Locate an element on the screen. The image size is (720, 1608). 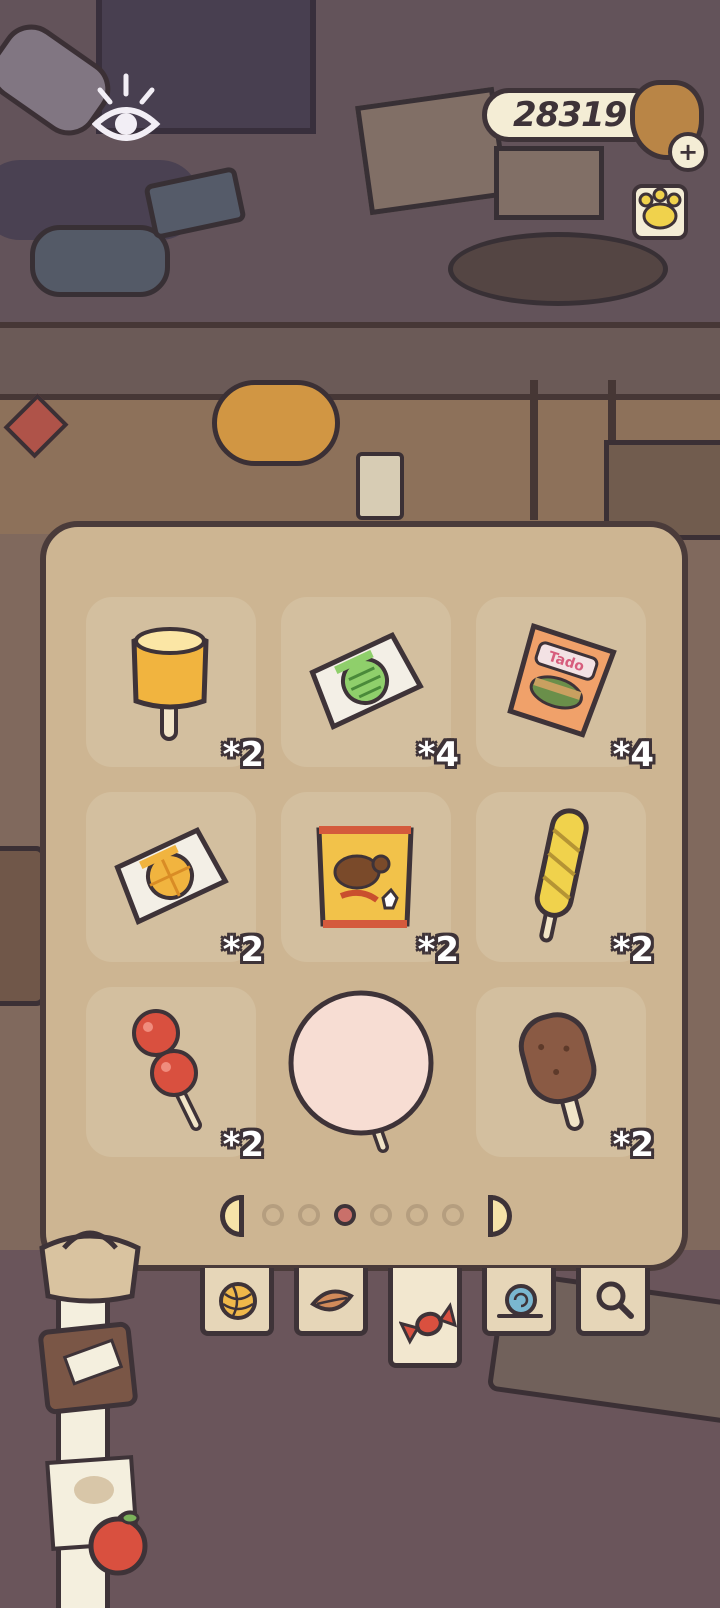
add-currency-button: + is located at coordinates (688, 152).